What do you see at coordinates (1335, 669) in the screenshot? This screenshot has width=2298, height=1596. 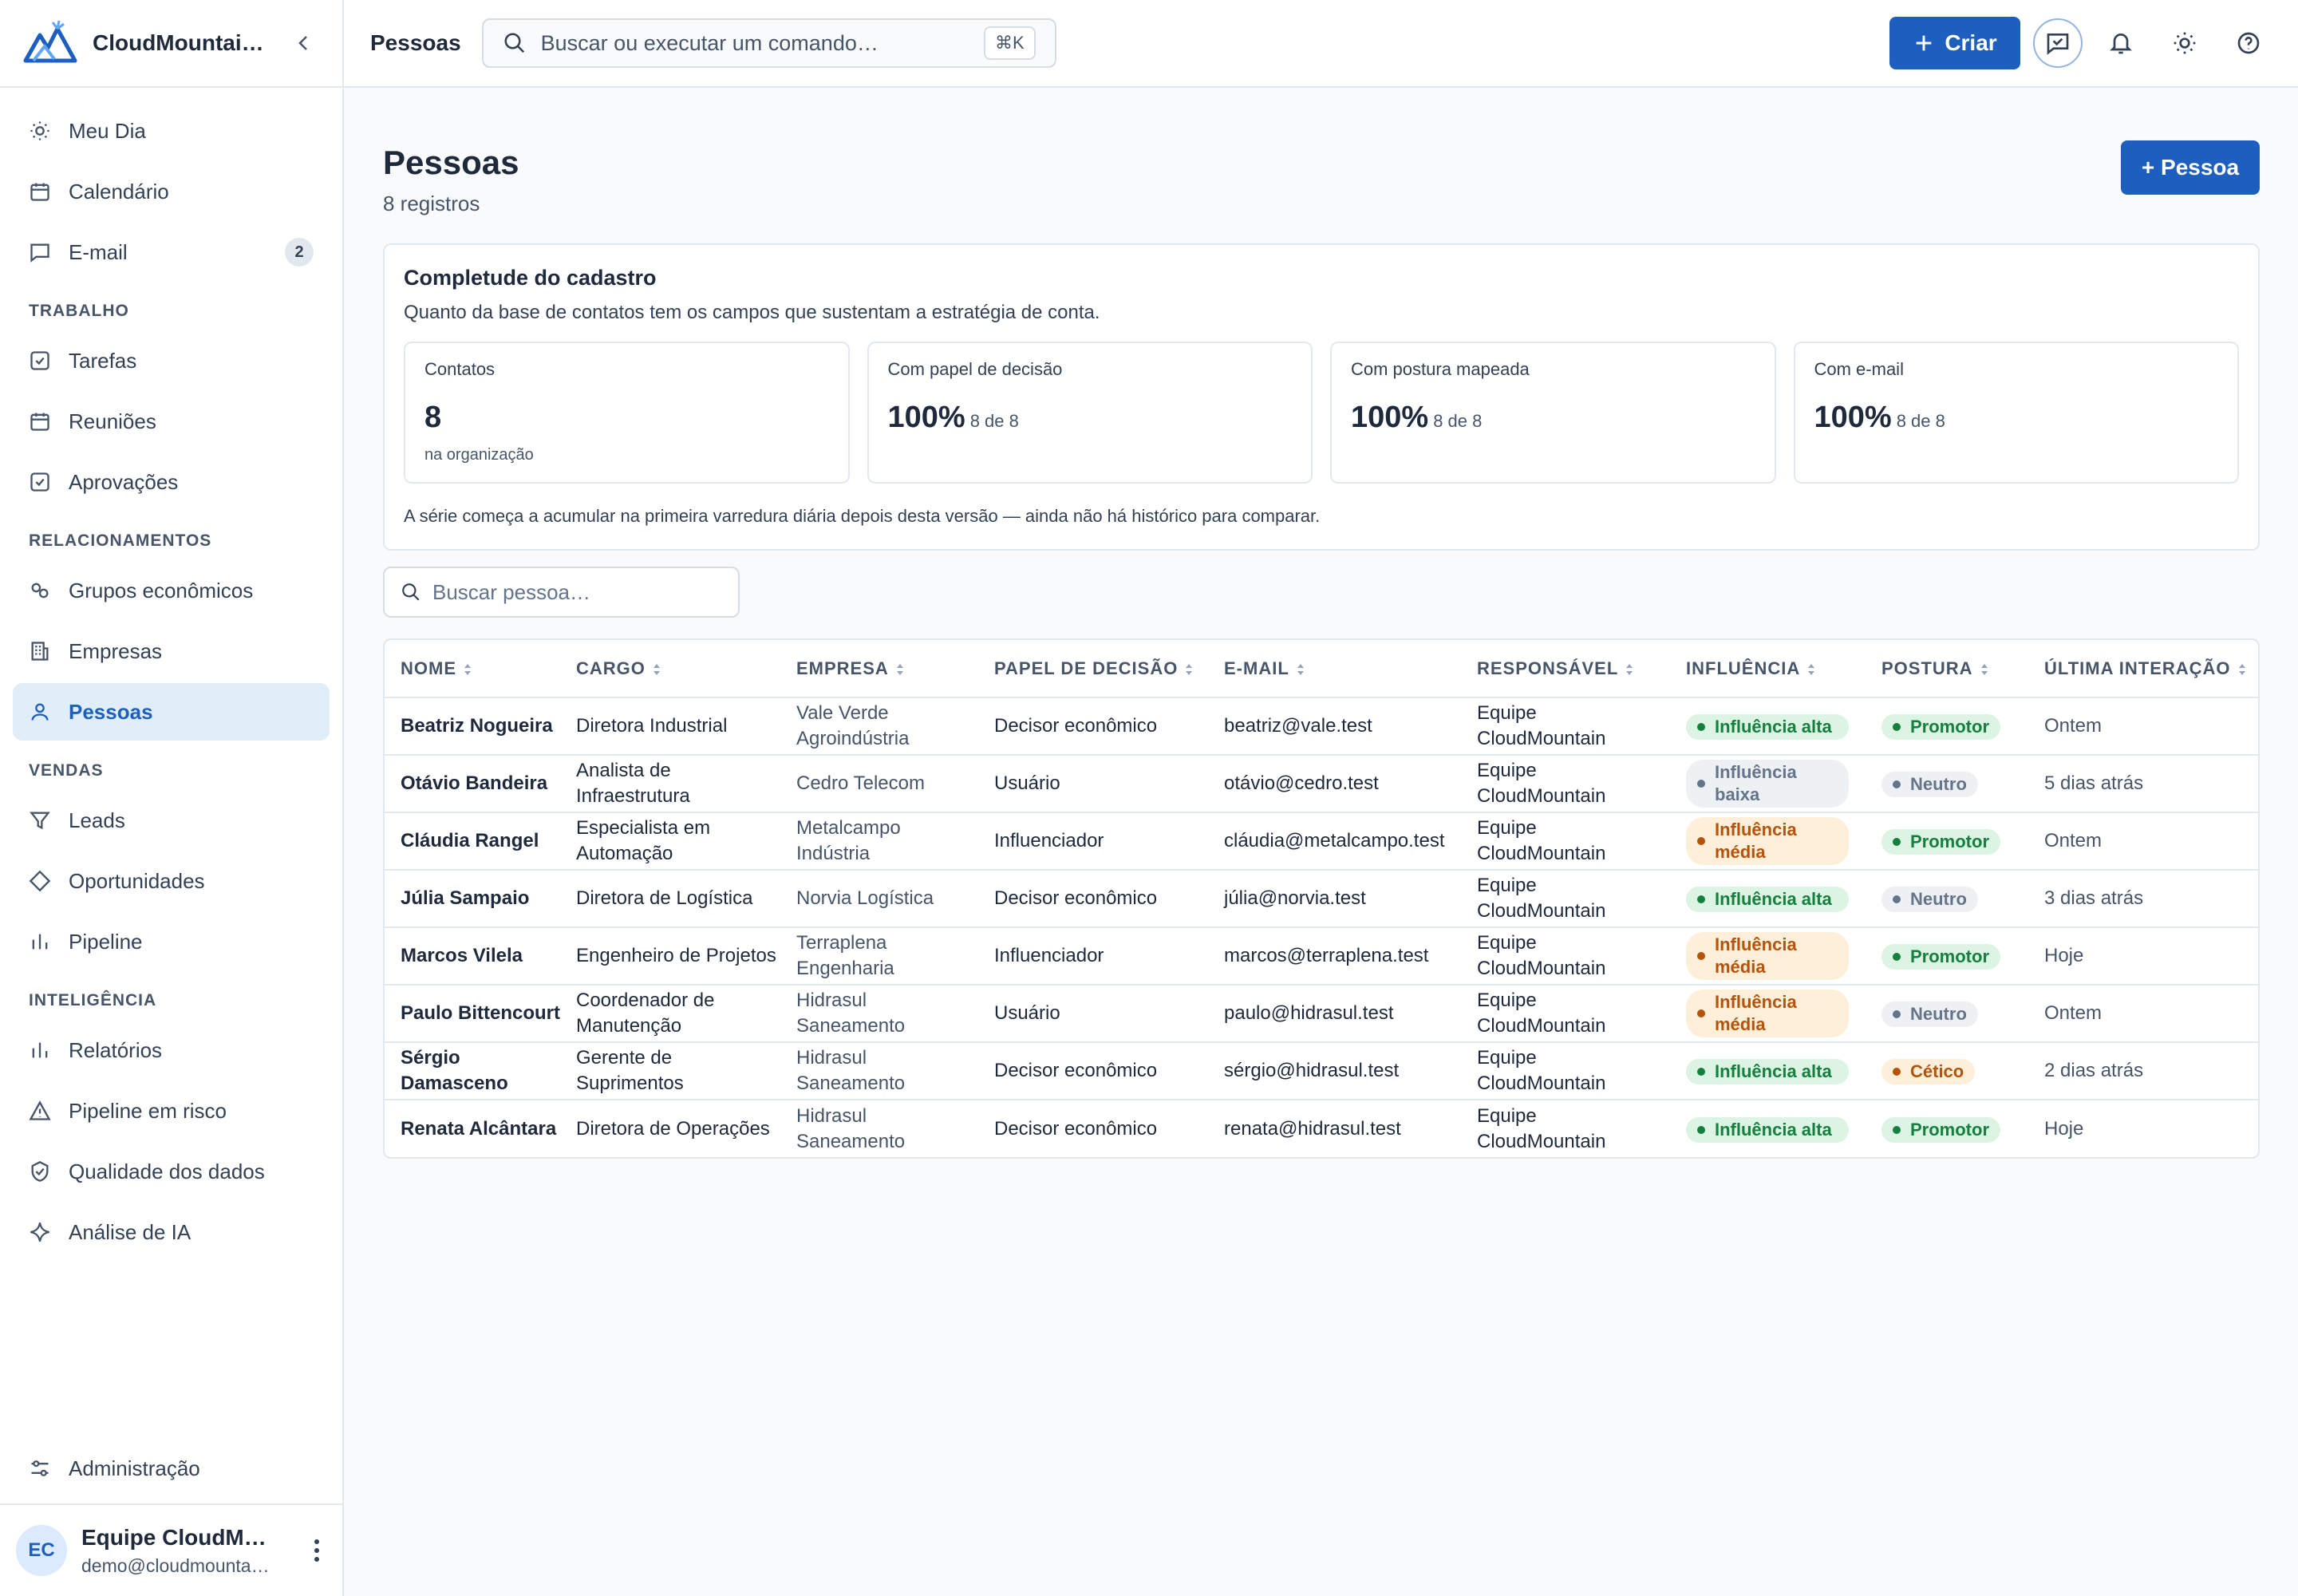 I see `column-header: E-MAIL` at bounding box center [1335, 669].